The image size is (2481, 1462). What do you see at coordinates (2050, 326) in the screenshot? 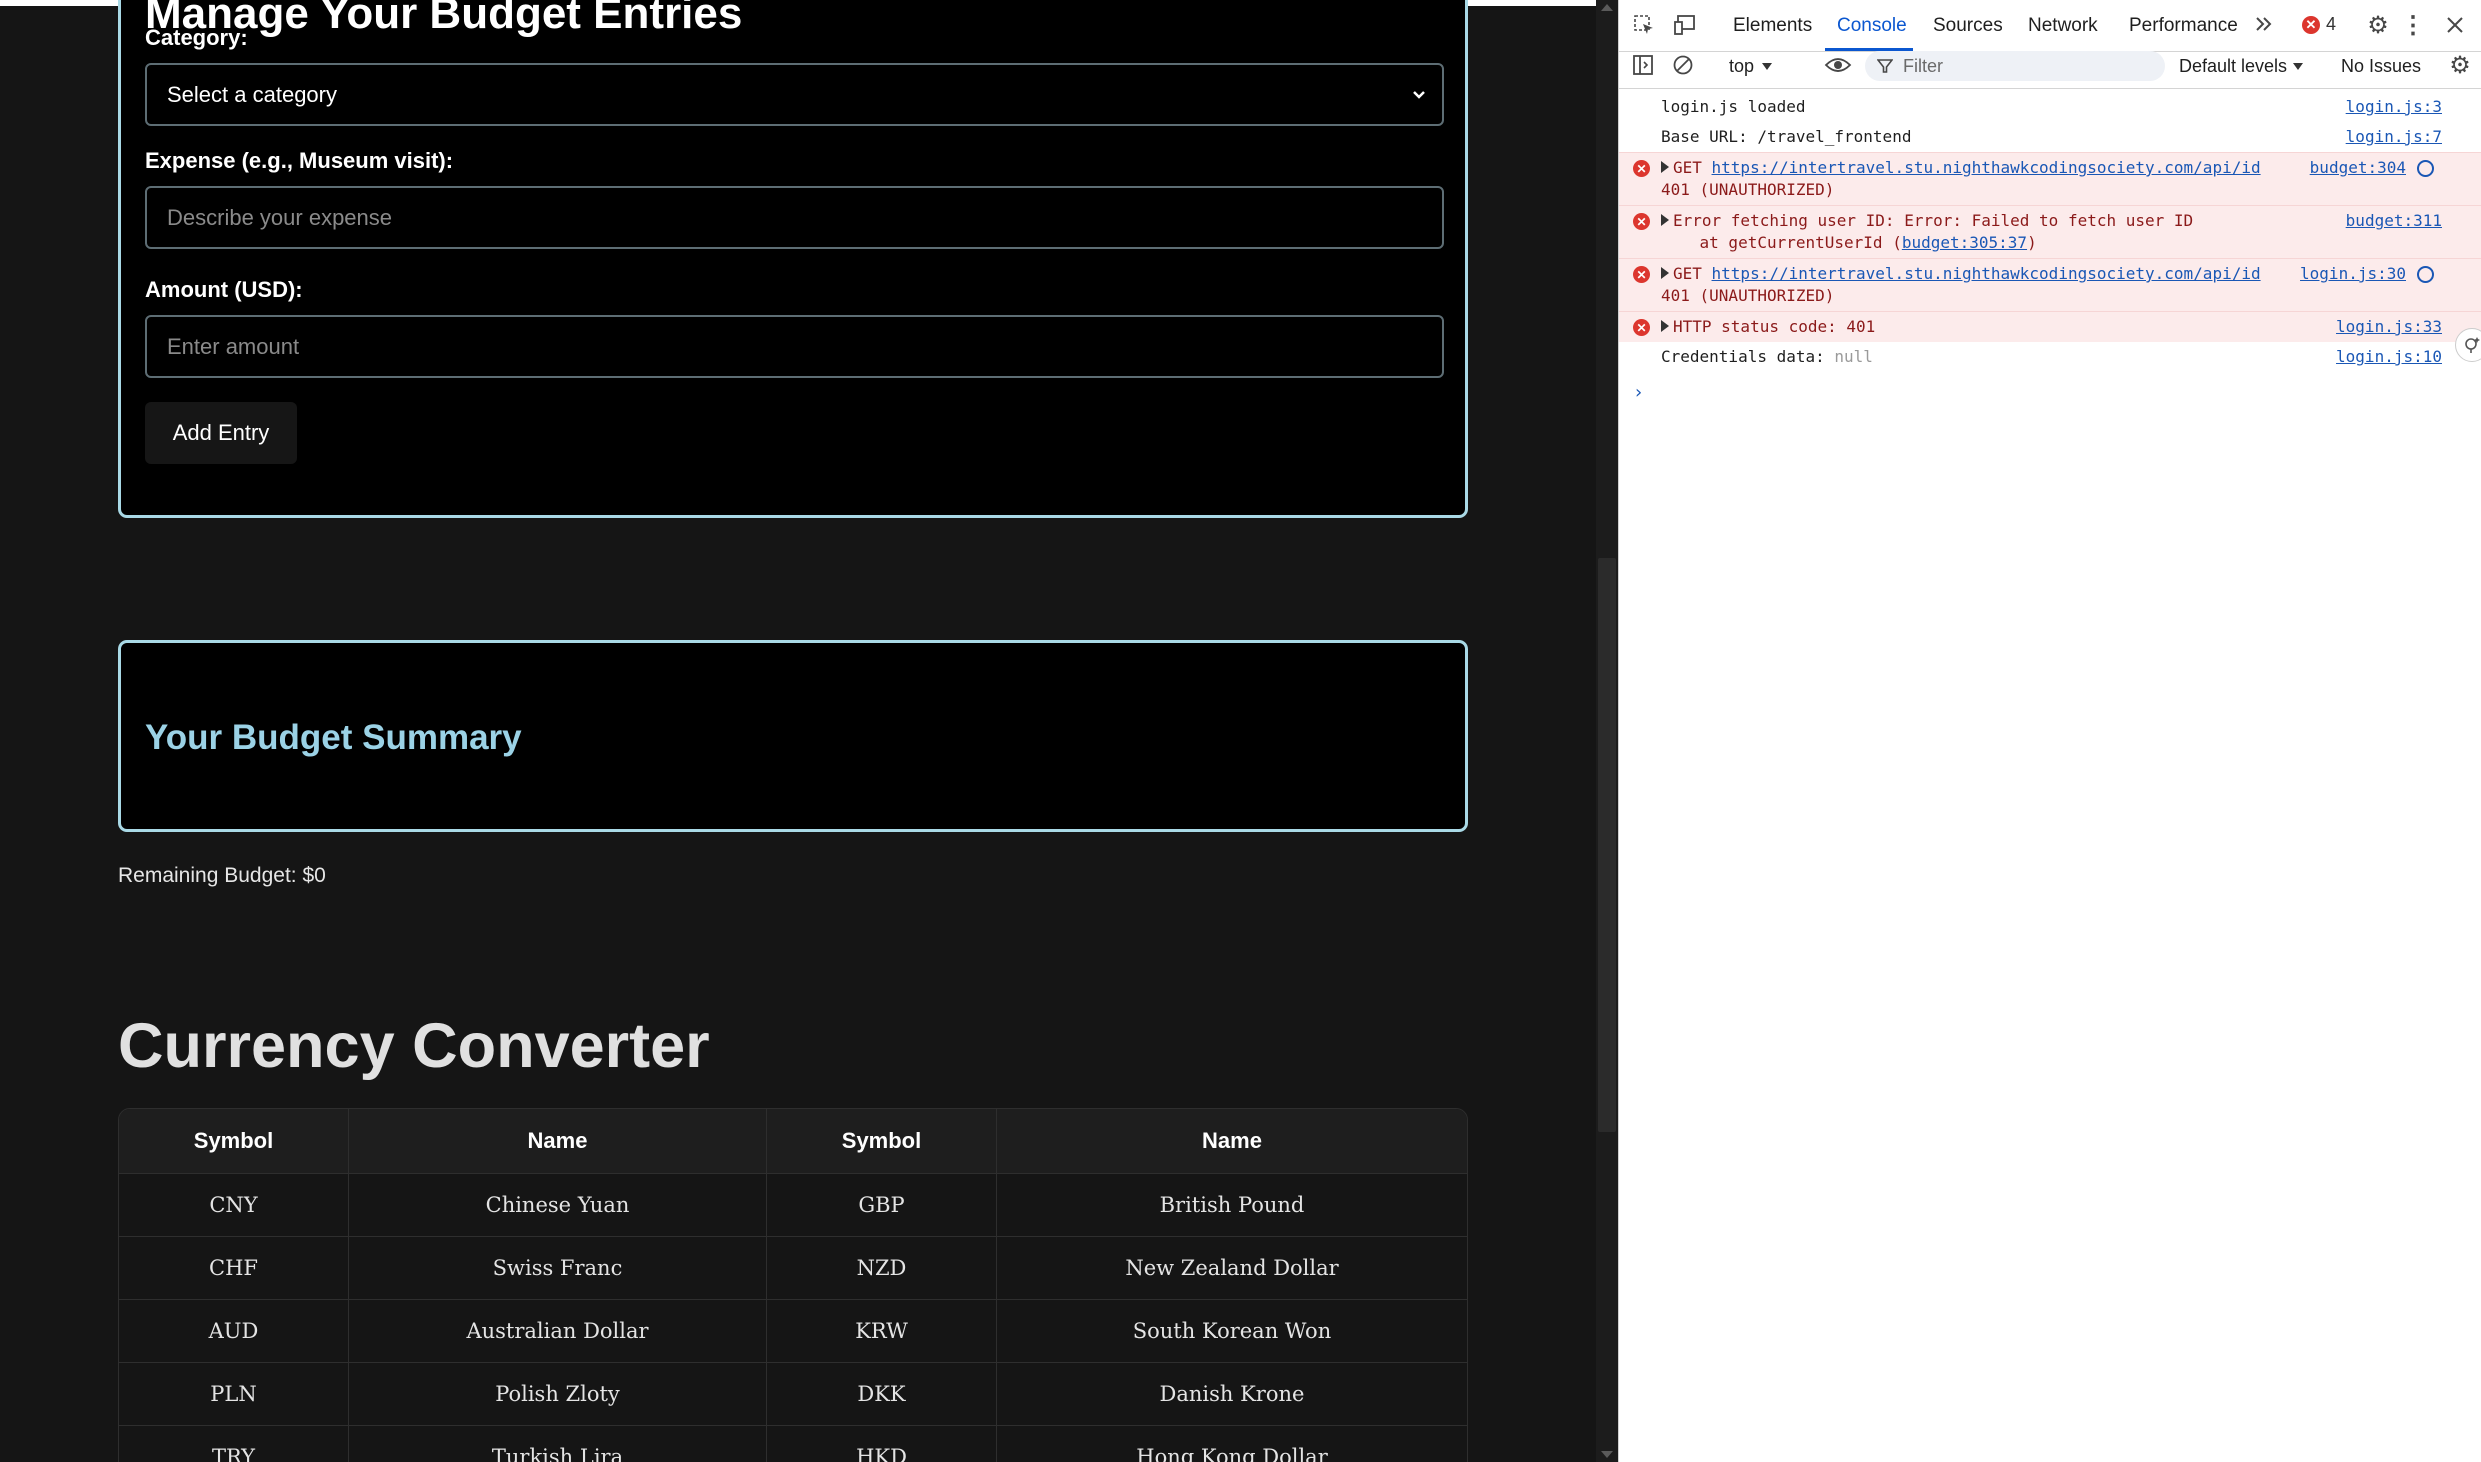
I see `console-error-row: ✕ HTTP status code: 401 login.js:33` at bounding box center [2050, 326].